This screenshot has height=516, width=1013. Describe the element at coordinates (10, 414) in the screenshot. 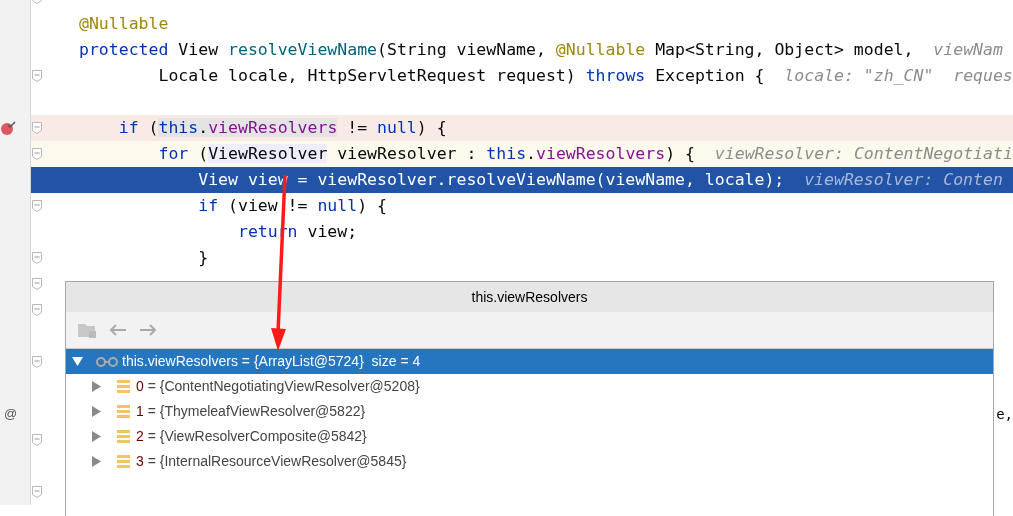

I see `gutter-marker: @` at that location.